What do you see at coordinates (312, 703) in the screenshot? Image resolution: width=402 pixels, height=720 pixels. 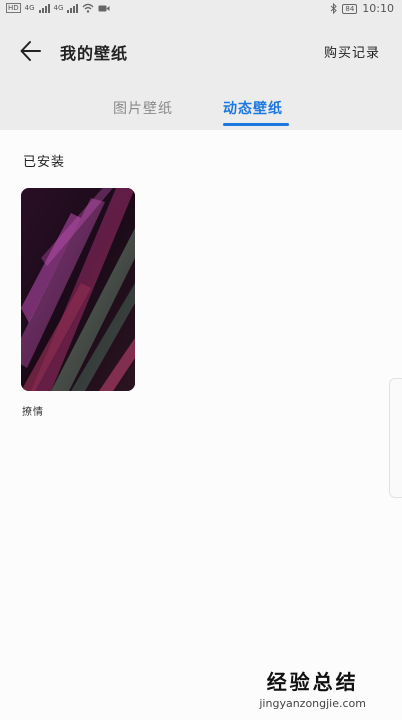 I see `watermark-url: jingyanzongjie.com` at bounding box center [312, 703].